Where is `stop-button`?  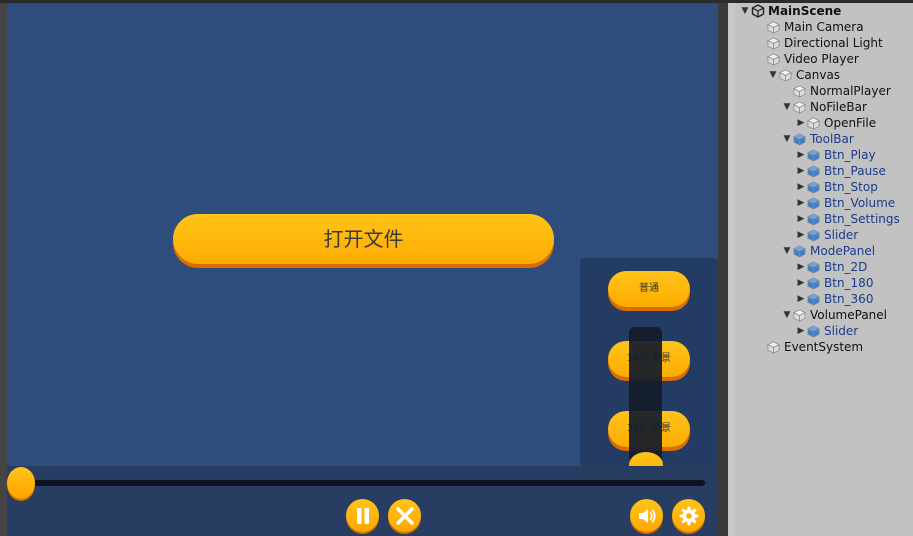
stop-button is located at coordinates (404, 515).